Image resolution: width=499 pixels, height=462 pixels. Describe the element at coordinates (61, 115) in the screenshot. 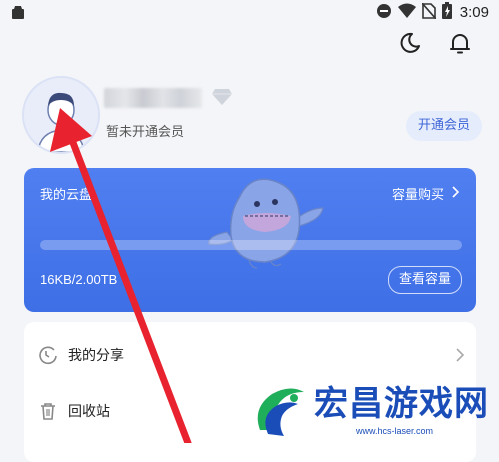

I see `user-avatar-icon` at that location.